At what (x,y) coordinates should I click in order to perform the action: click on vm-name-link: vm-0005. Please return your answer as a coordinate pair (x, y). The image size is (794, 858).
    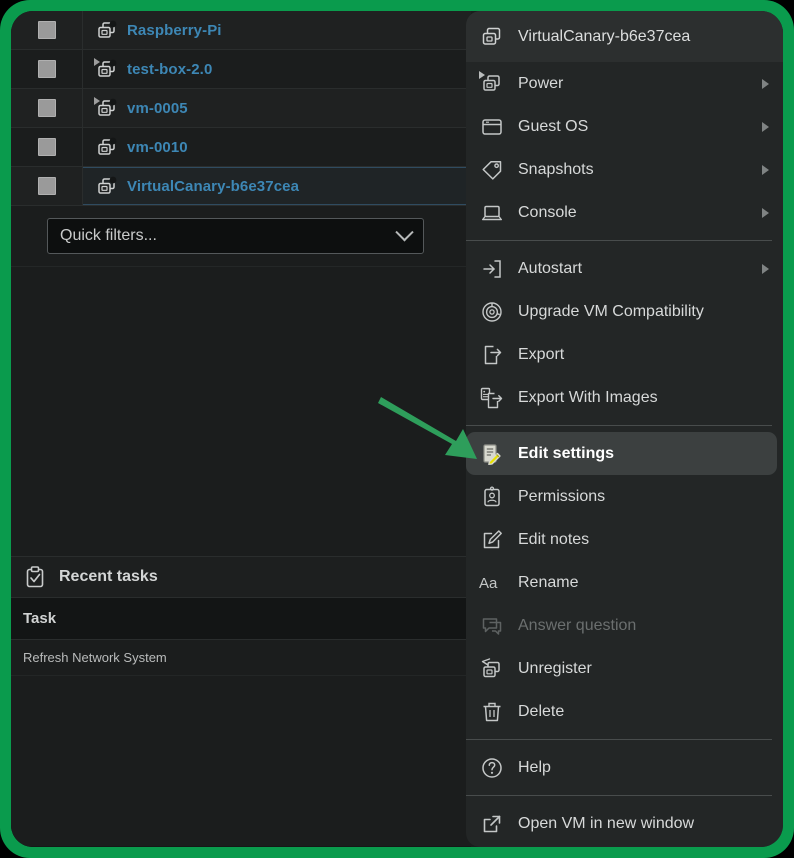
    Looking at the image, I should click on (157, 108).